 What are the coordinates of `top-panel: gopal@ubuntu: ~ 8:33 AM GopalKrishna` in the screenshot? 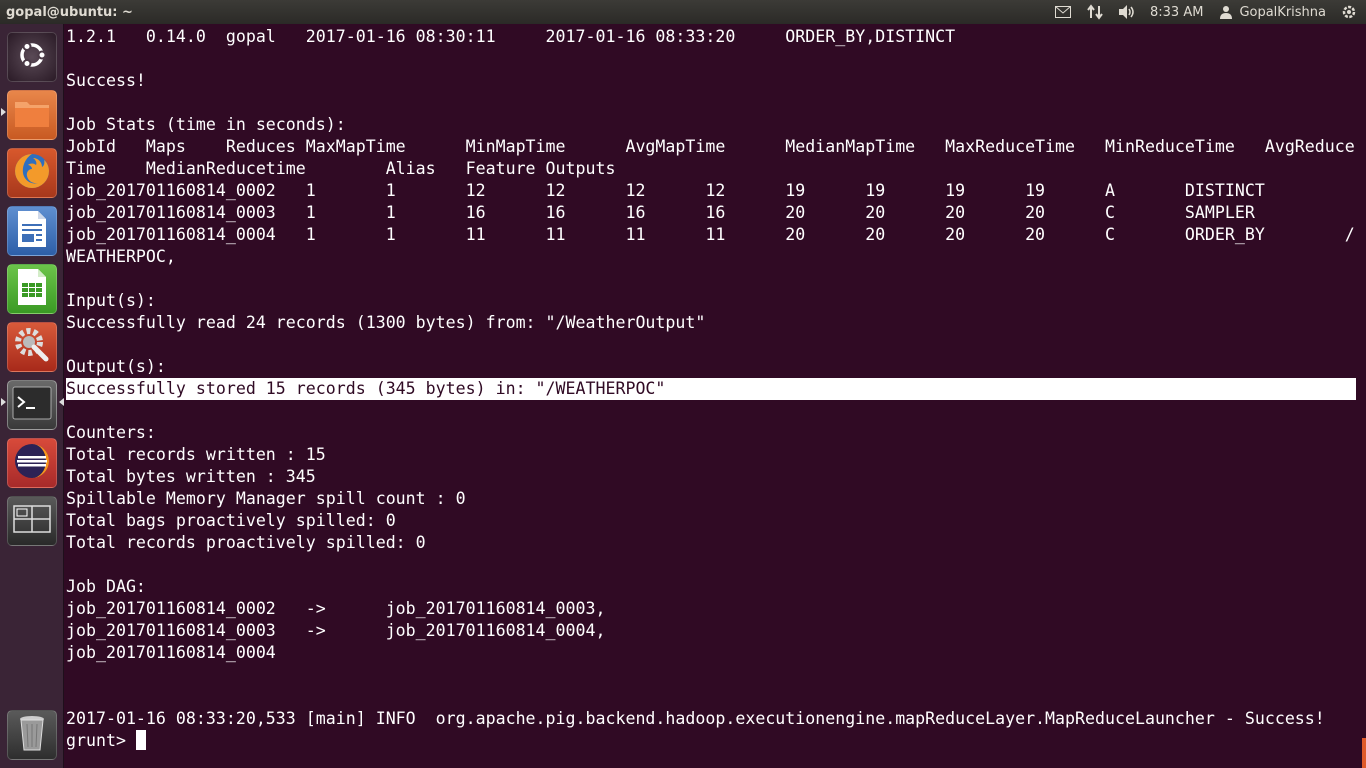 It's located at (683, 12).